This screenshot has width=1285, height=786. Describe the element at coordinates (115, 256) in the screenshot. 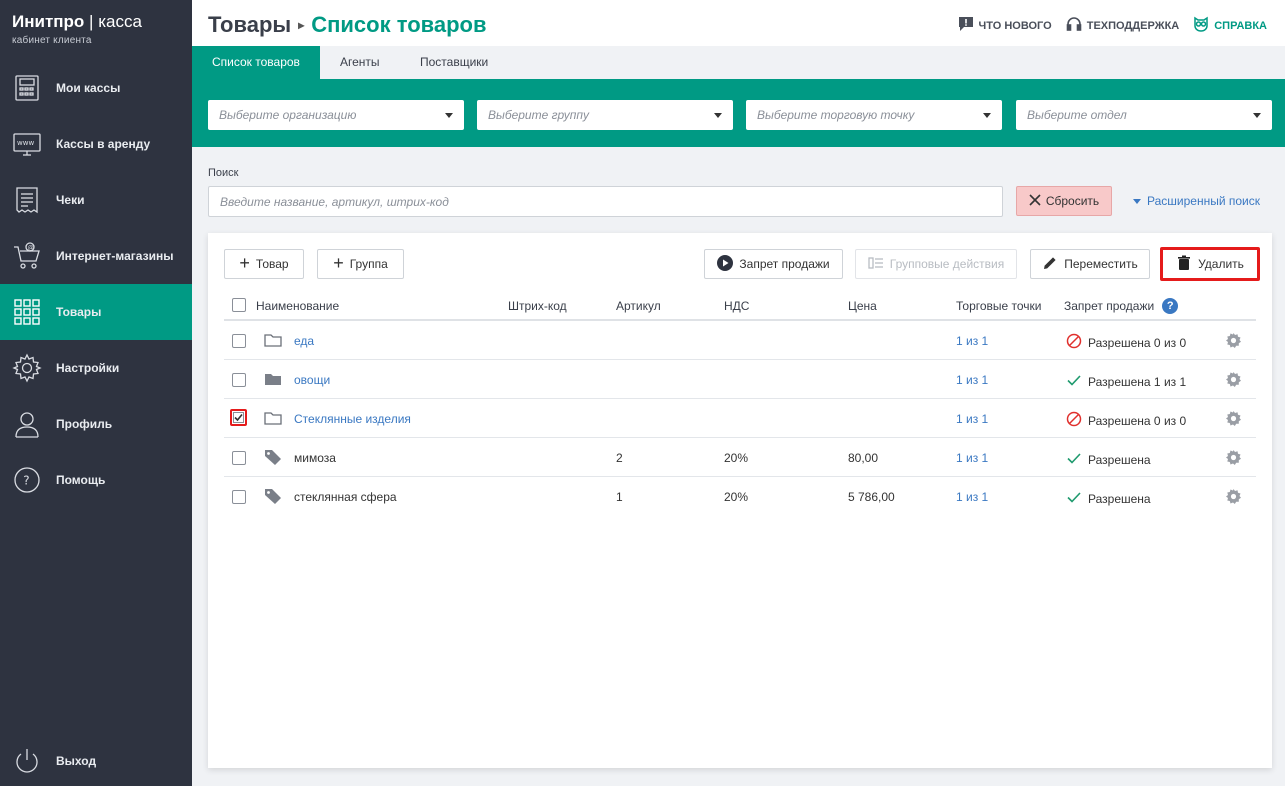

I see `sidebar-item-label: Интернет-магазины` at that location.